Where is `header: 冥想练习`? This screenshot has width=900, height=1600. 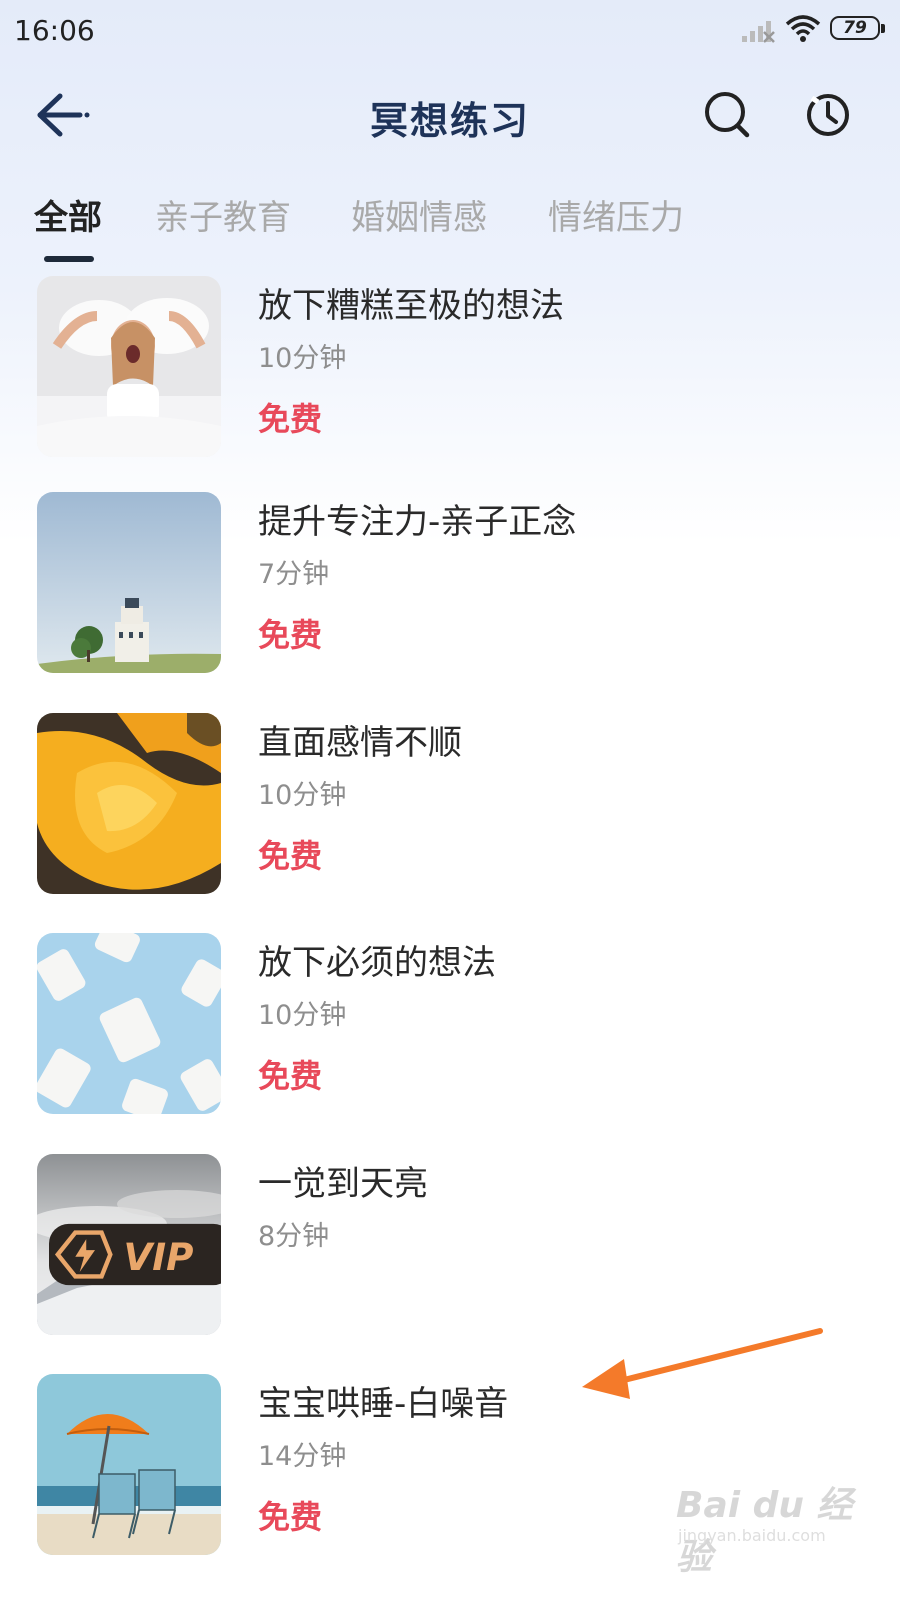
header: 冥想练习 is located at coordinates (450, 115).